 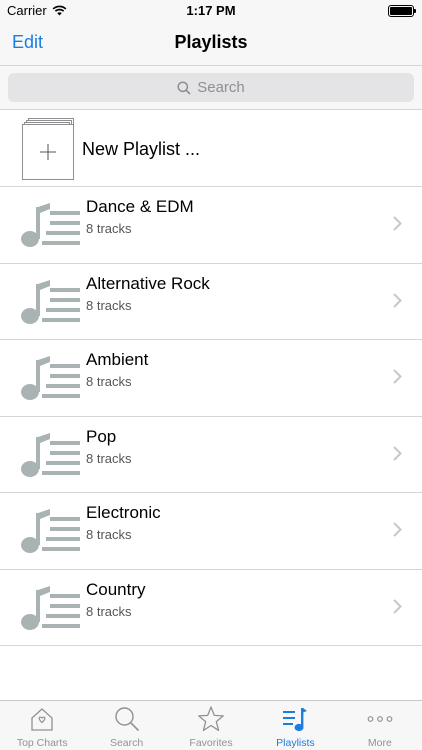 What do you see at coordinates (148, 283) in the screenshot?
I see `playlist-title: Alternative Rock` at bounding box center [148, 283].